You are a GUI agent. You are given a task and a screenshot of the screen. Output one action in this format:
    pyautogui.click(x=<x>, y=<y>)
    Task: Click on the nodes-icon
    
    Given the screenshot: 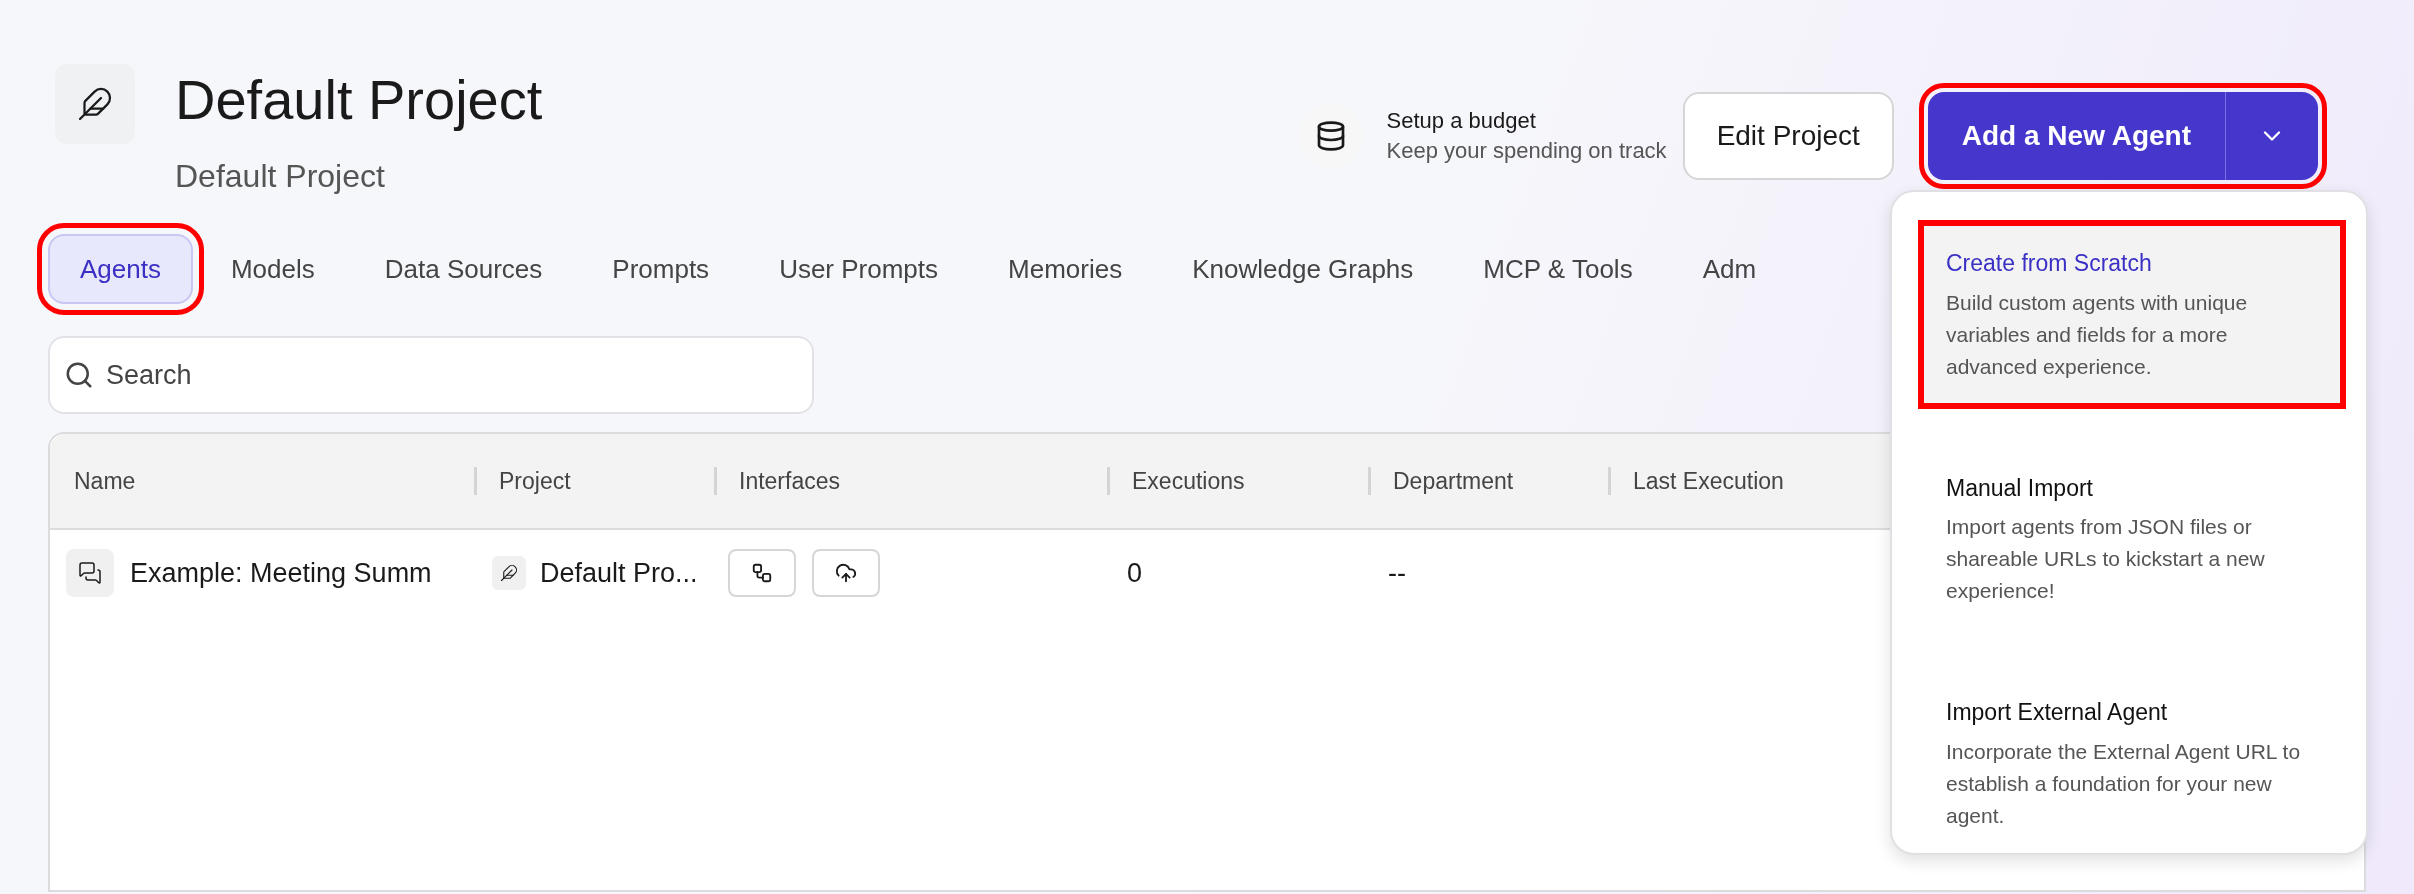 What is the action you would take?
    pyautogui.click(x=762, y=573)
    